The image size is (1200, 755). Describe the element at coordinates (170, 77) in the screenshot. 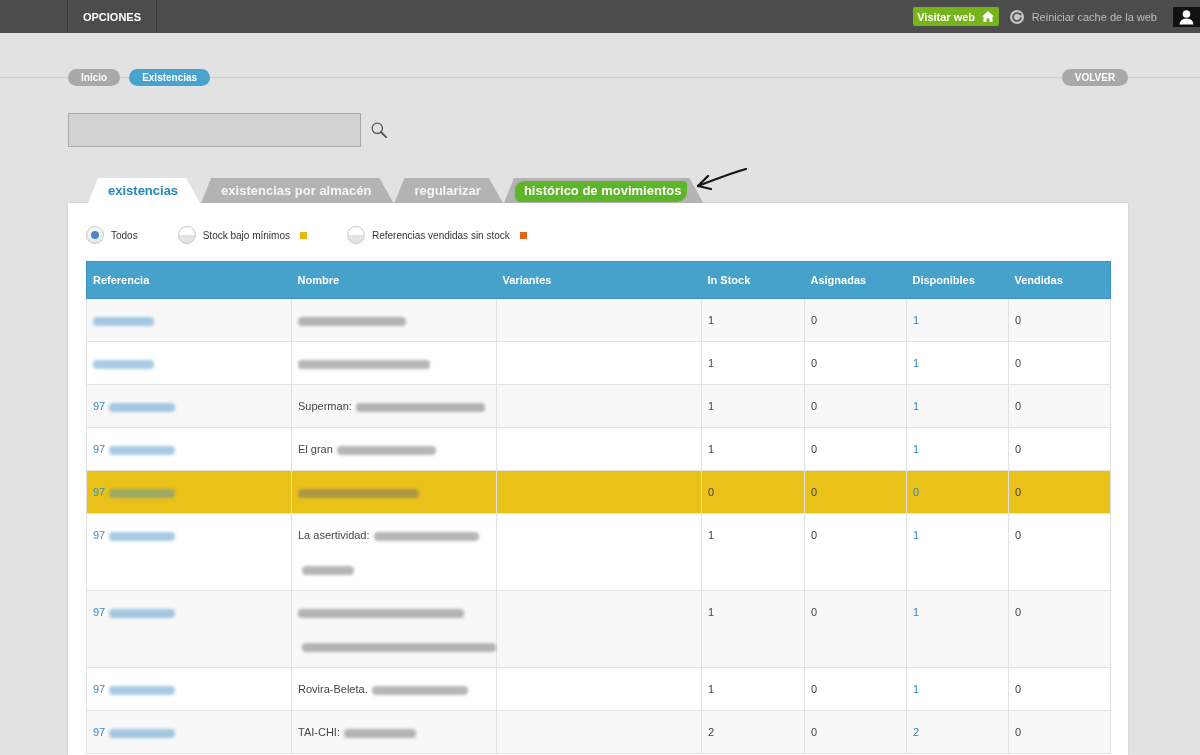

I see `breadcrumb-link: Existencias` at that location.